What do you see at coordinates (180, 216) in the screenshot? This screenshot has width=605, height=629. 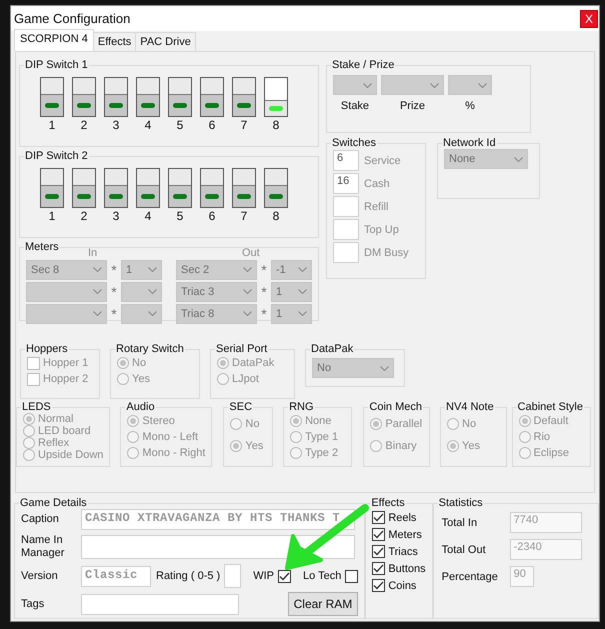 I see `switch-number: 5` at bounding box center [180, 216].